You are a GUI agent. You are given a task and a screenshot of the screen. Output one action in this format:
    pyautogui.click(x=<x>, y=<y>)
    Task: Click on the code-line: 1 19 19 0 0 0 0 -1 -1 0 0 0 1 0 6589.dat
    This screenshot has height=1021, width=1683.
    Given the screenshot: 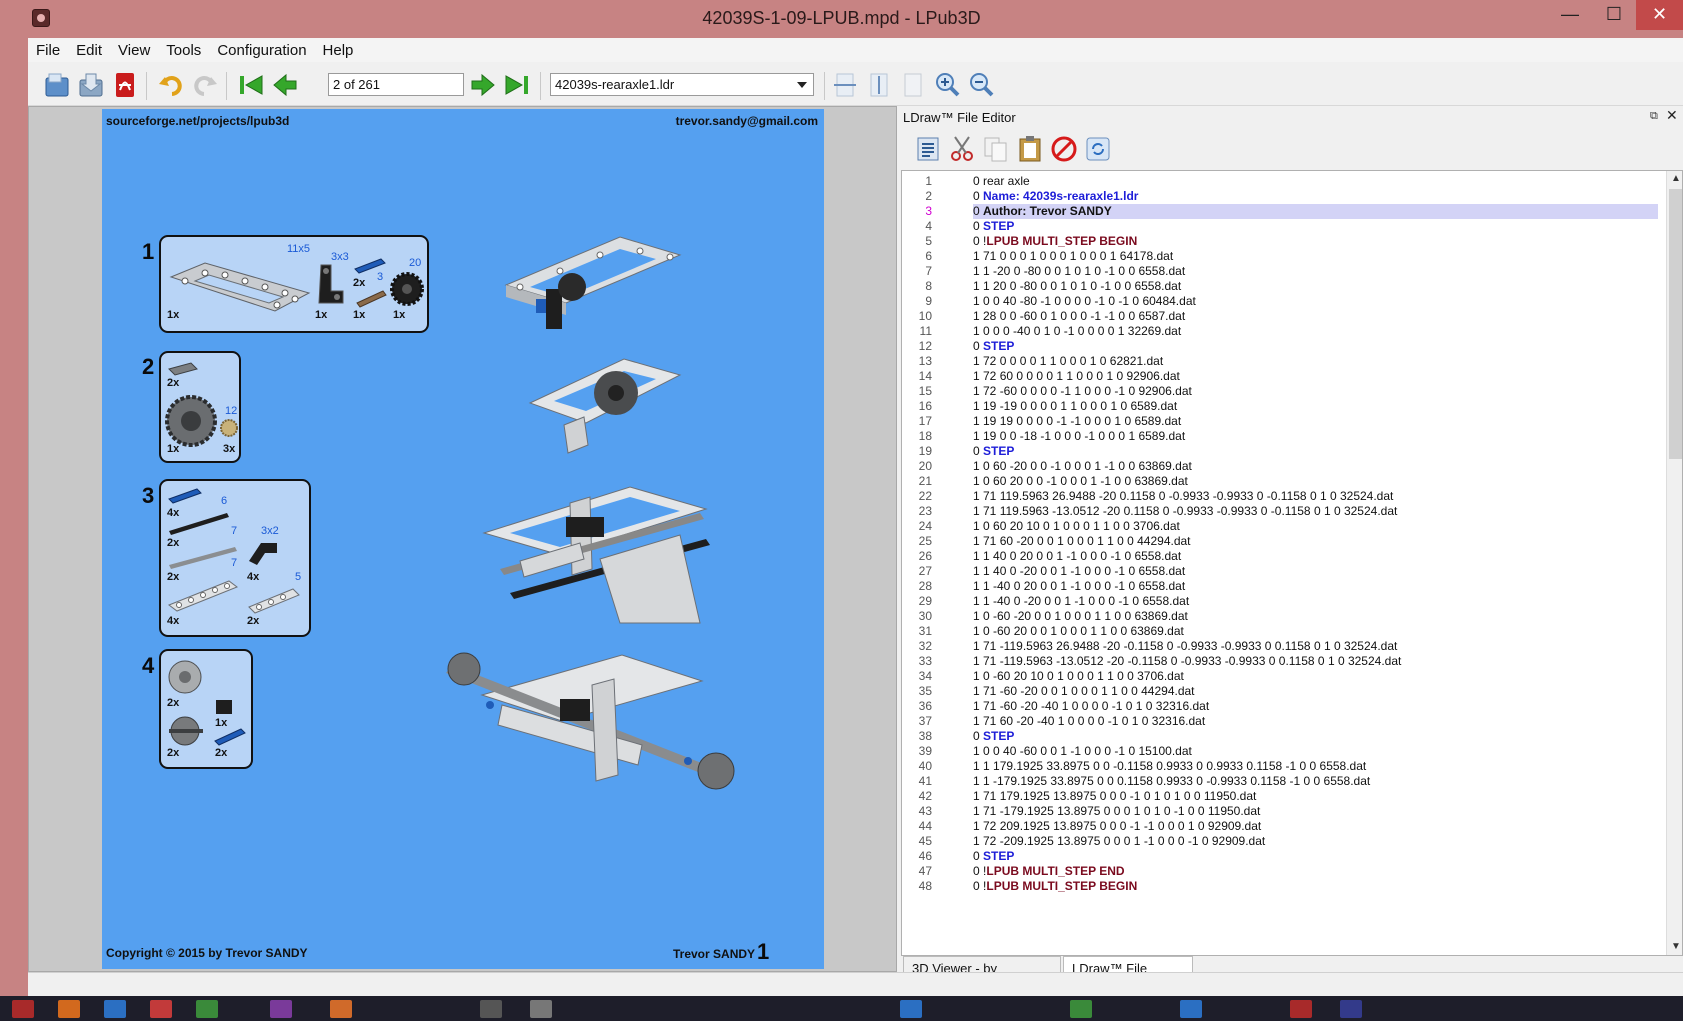 What is the action you would take?
    pyautogui.click(x=1077, y=421)
    